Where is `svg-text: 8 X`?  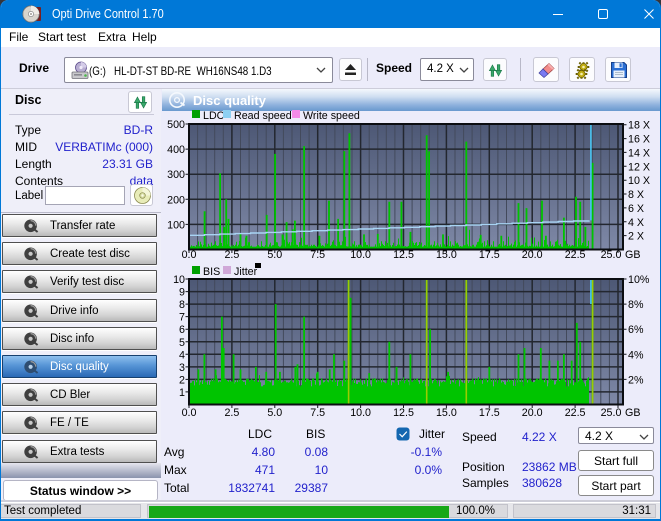 svg-text: 8 X is located at coordinates (636, 195).